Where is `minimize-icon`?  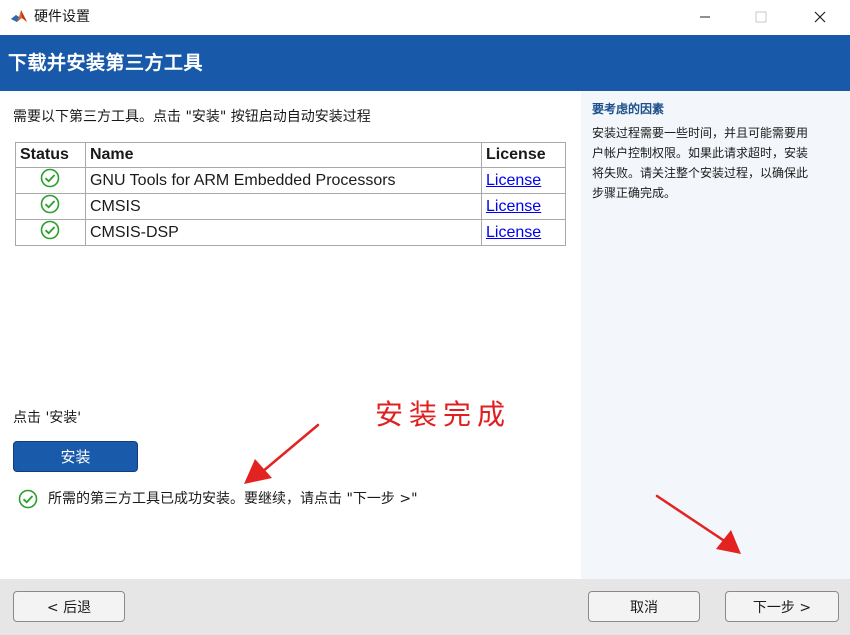 minimize-icon is located at coordinates (705, 16).